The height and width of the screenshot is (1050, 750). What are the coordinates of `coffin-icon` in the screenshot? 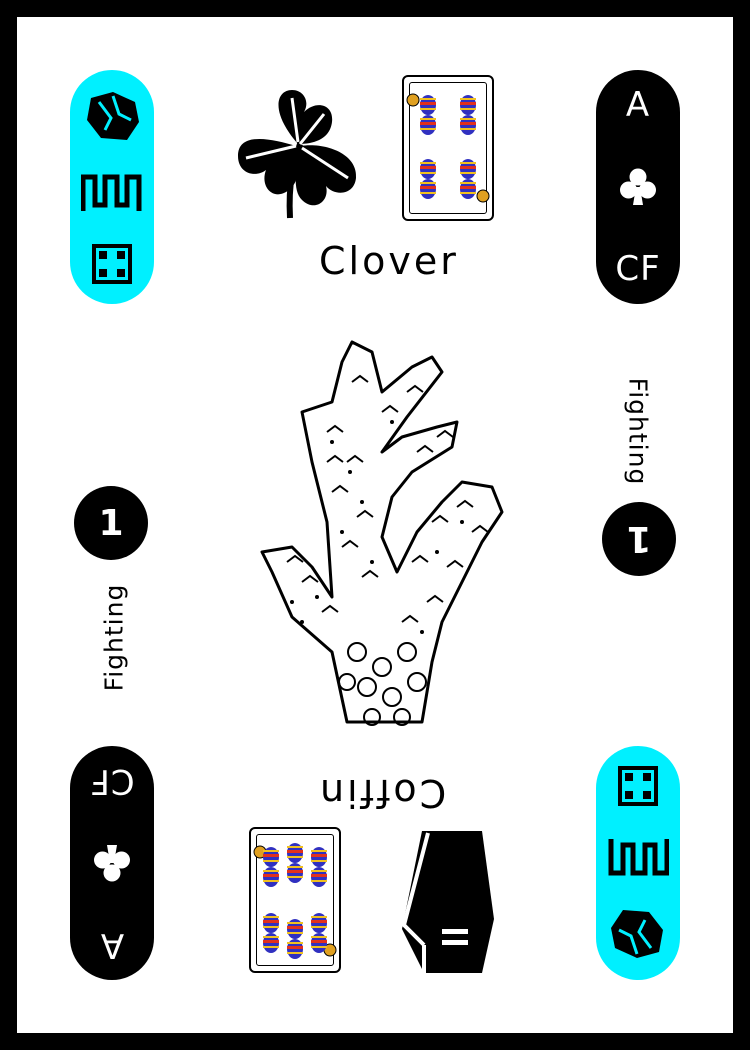 It's located at (448, 902).